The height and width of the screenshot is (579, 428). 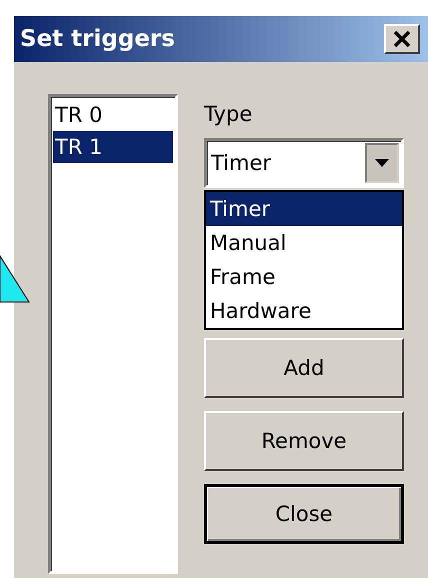 I want to click on dropdown-option: Hardware, so click(x=304, y=311).